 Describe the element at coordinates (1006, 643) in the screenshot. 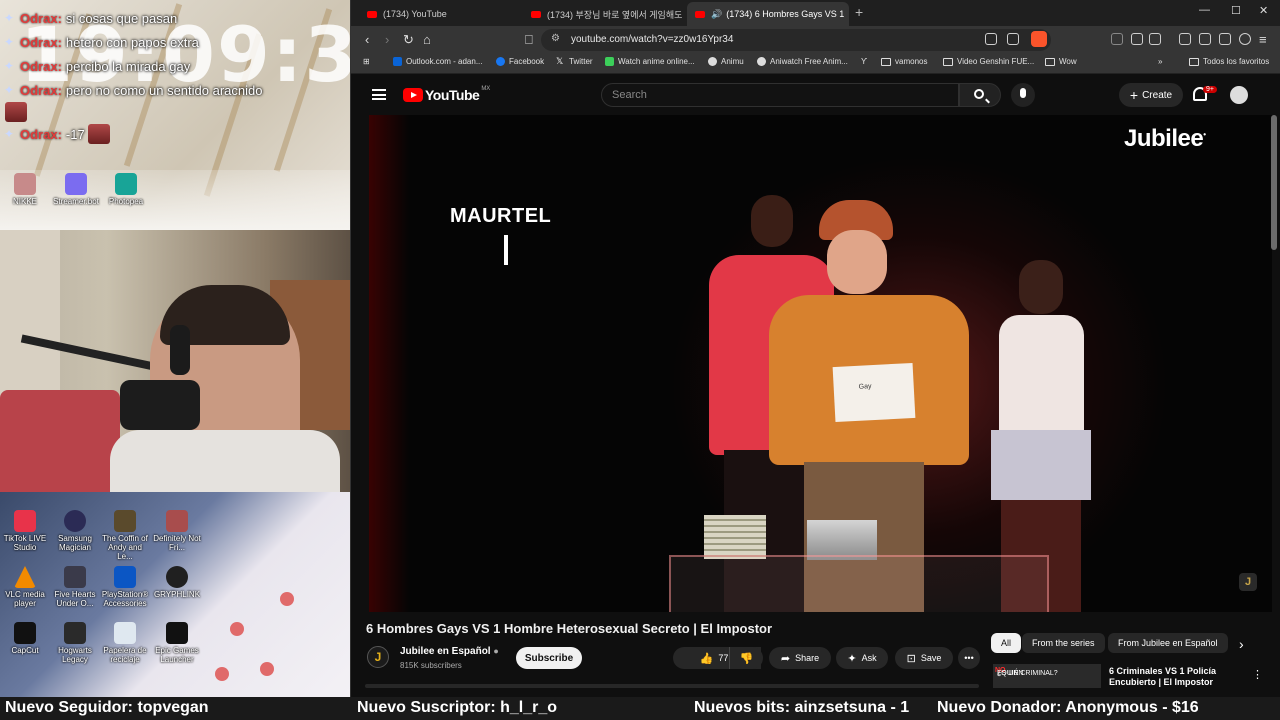

I see `chip-all: All` at that location.